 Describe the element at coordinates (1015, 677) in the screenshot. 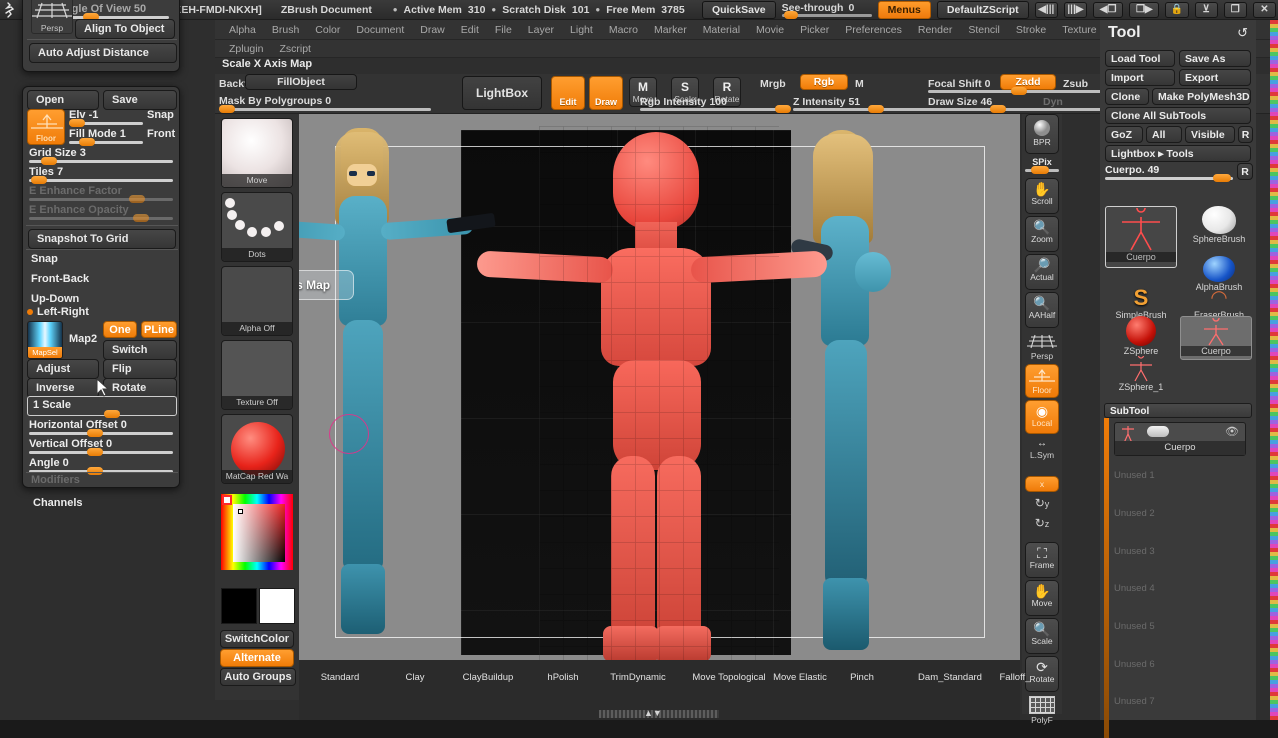

I see `brush-falloff: Falloff_` at that location.